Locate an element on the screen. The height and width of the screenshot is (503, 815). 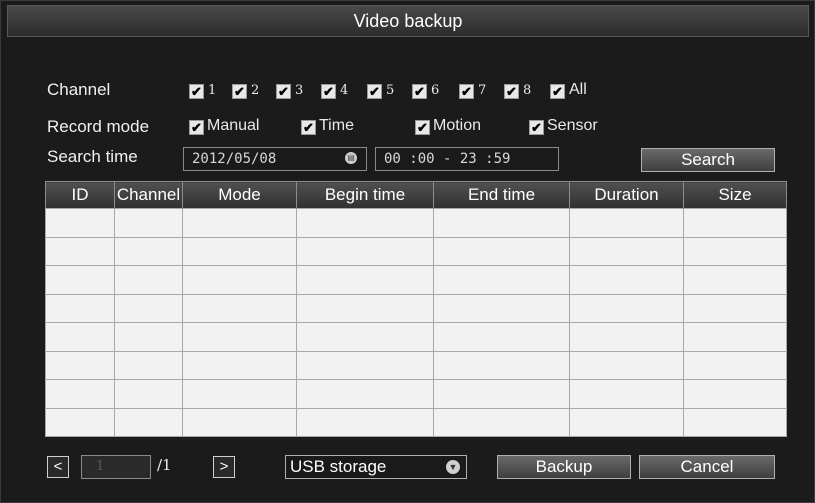
column-header-duration: Duration is located at coordinates (626, 195).